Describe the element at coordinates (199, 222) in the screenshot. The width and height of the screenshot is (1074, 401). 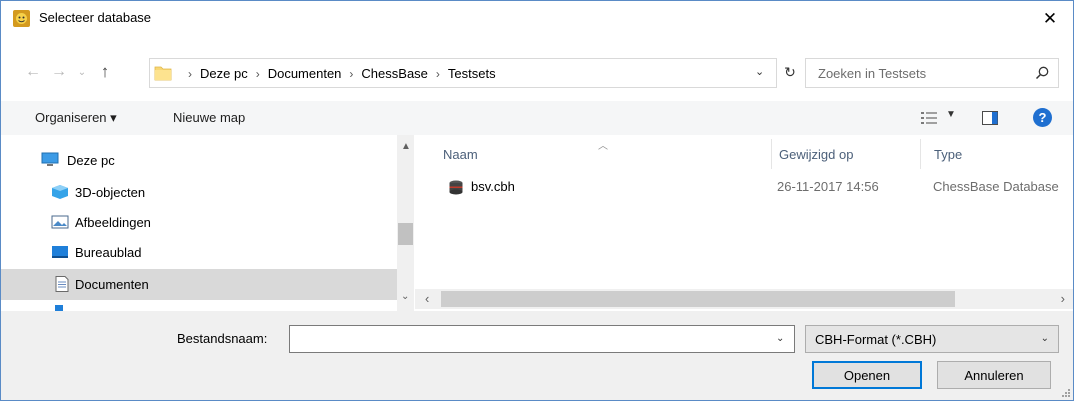
I see `sidebar-item-afbeeldingen: Afbeeldingen` at that location.